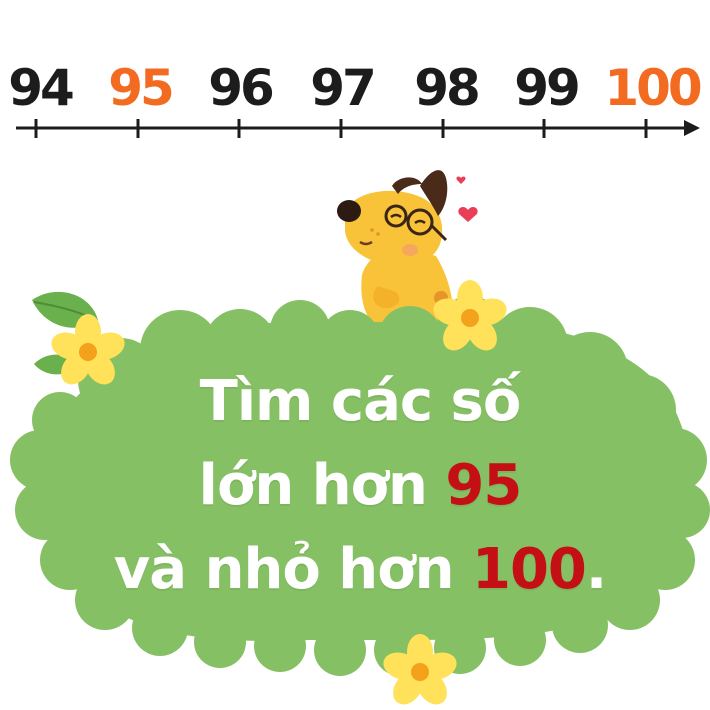 Image resolution: width=710 pixels, height=710 pixels. What do you see at coordinates (284, 569) in the screenshot?
I see `question-line-3-text: và nhỏ hơn` at bounding box center [284, 569].